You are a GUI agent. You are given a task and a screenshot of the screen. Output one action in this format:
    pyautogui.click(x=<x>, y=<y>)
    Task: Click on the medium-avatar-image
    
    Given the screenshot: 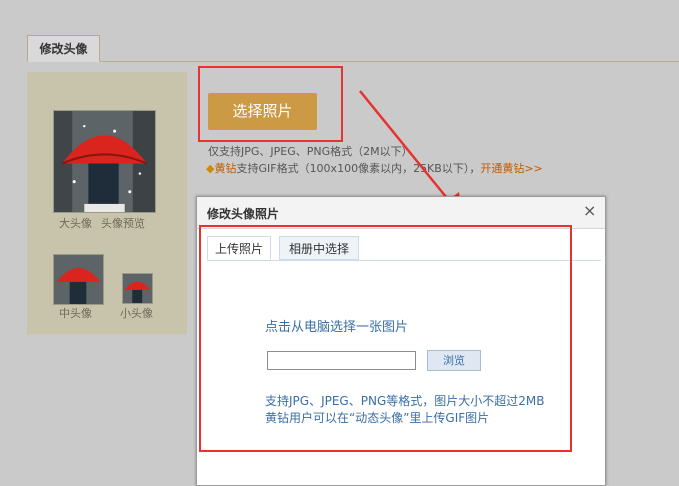 What is the action you would take?
    pyautogui.click(x=78, y=279)
    